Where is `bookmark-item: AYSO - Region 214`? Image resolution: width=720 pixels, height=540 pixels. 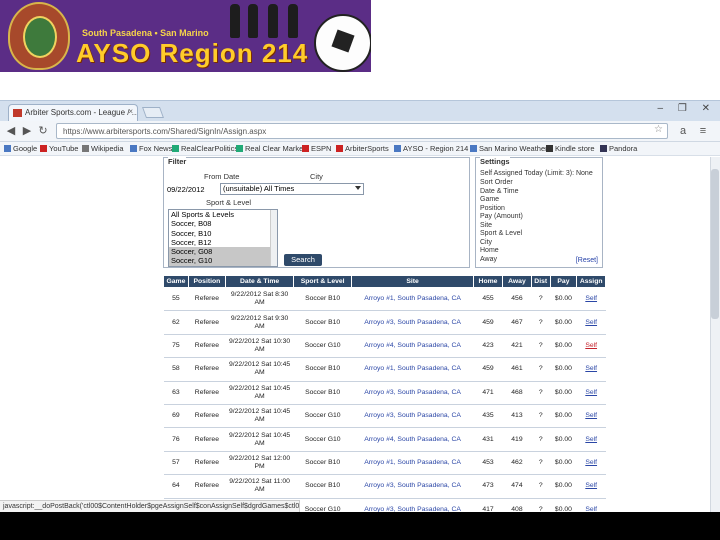
bookmark-item: AYSO - Region 214 is located at coordinates (431, 148).